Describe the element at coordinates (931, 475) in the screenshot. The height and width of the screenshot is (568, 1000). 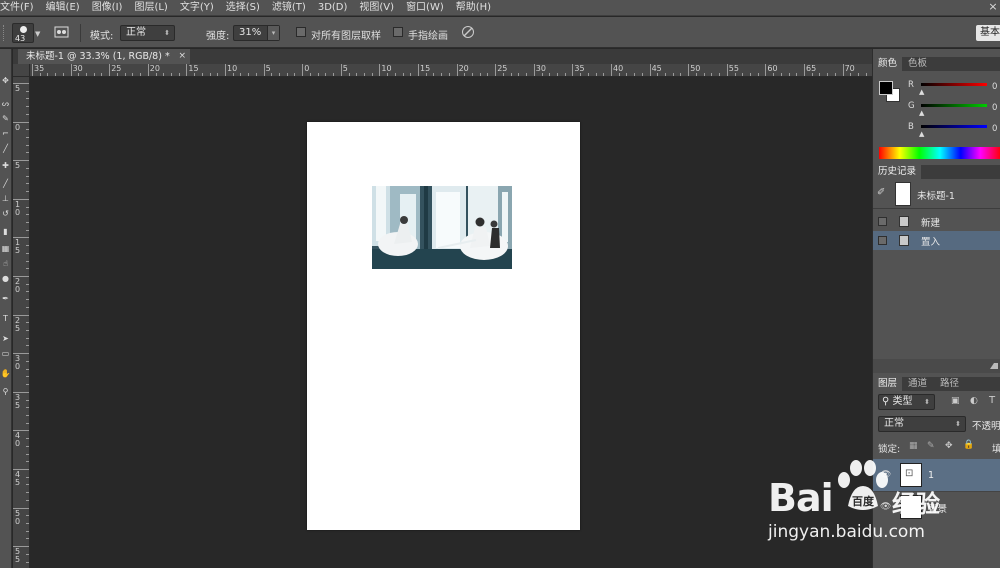
I see `layer-name: 1` at that location.